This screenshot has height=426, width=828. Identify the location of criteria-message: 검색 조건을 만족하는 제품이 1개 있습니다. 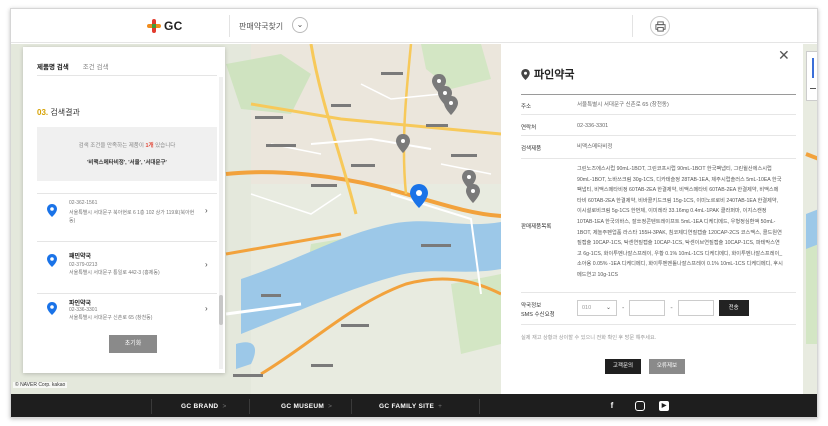
(127, 145).